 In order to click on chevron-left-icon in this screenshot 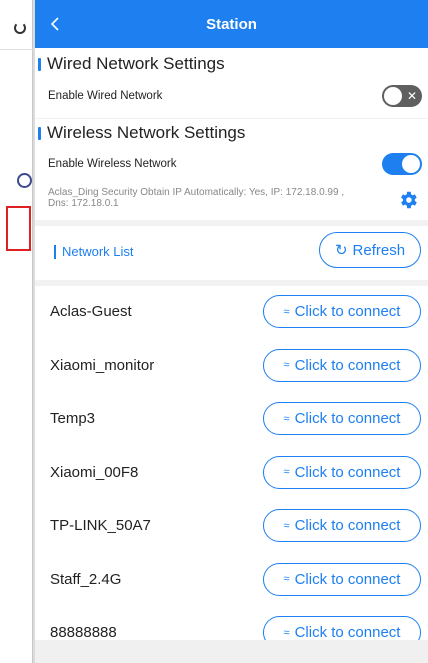, I will do `click(54, 24)`.